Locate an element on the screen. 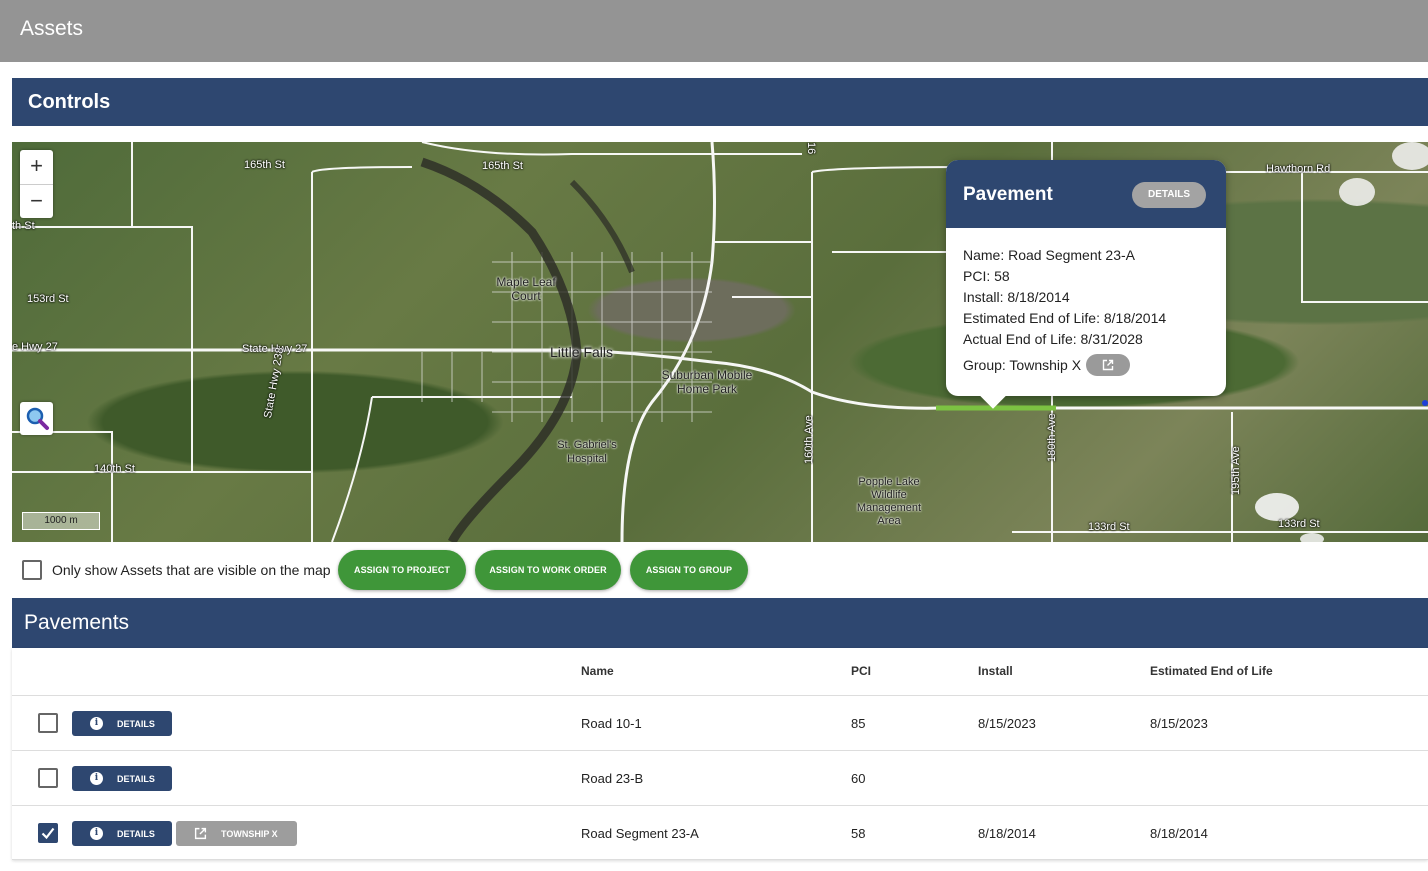  zoom-control: + − is located at coordinates (36, 184).